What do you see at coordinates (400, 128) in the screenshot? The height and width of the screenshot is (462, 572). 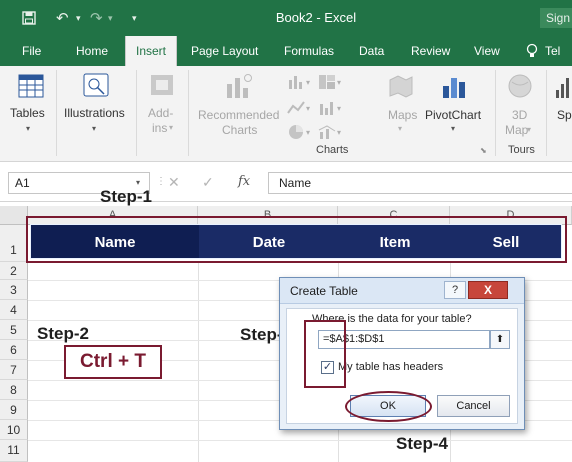 I see `maps-dropdown-icon: ▾` at bounding box center [400, 128].